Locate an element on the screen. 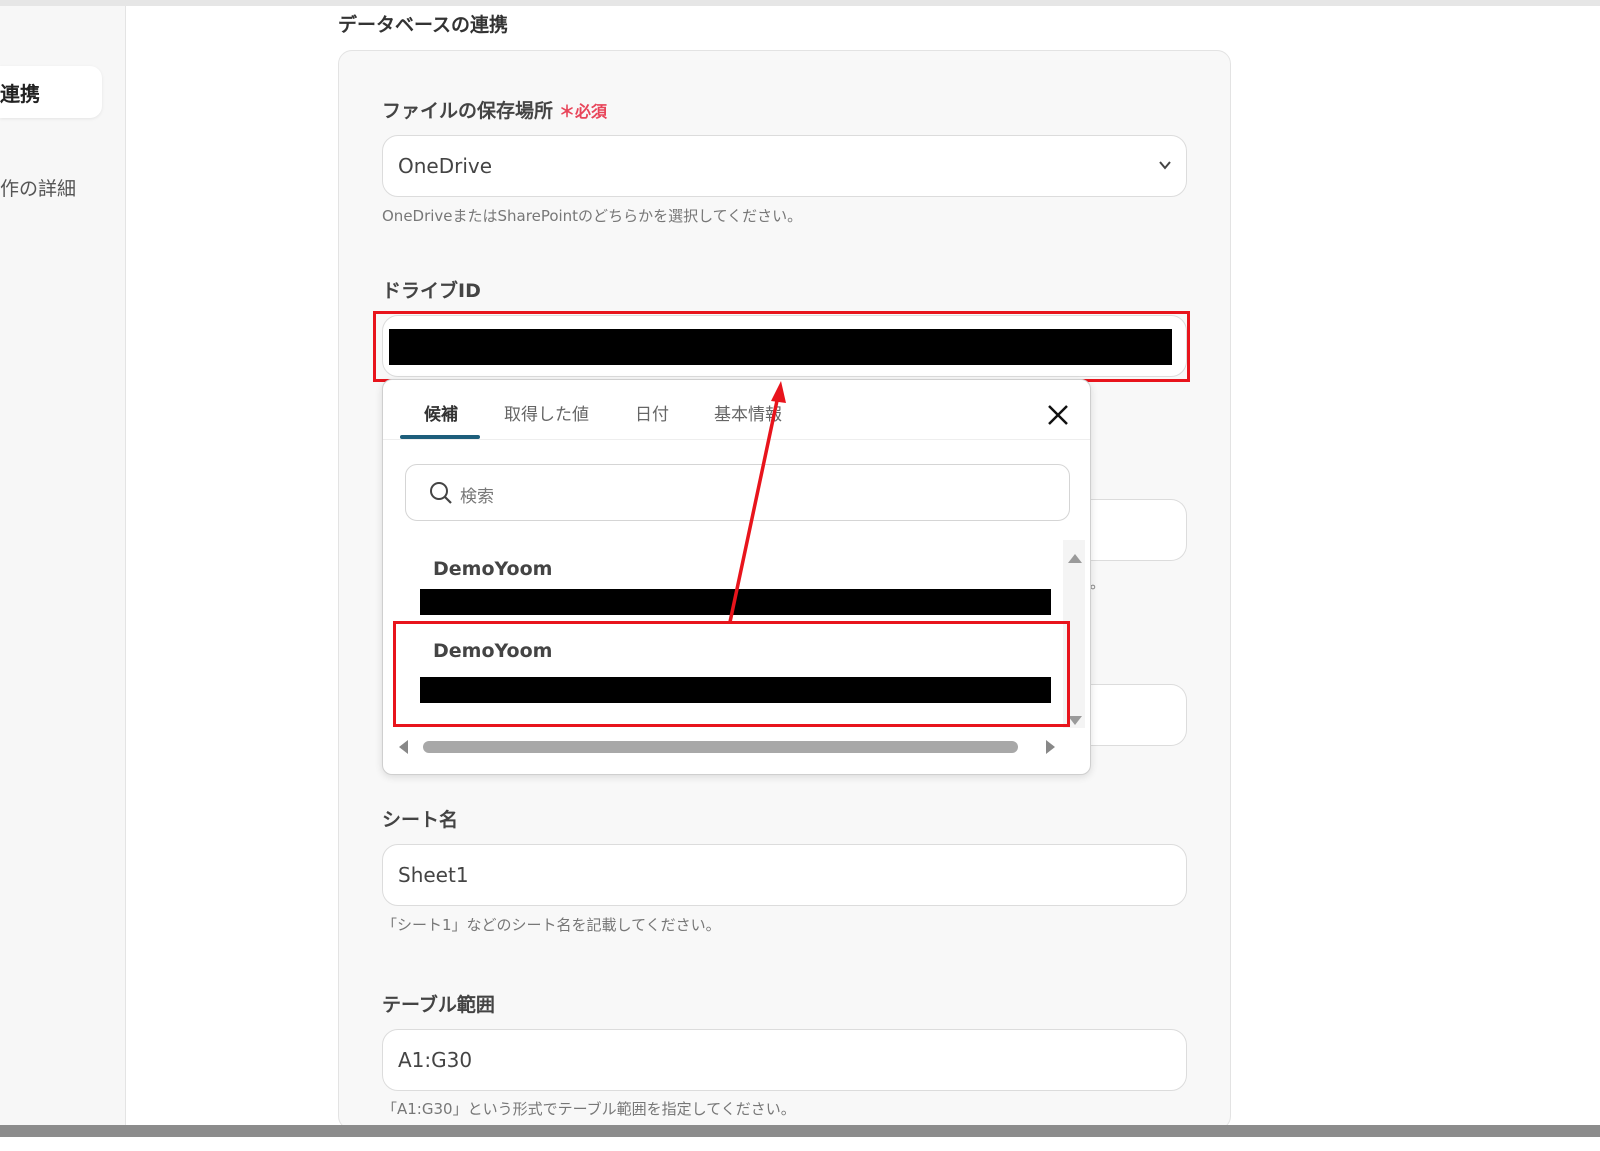  storage-help: OneDriveまたはSharePointのどちらかを選択してください。 is located at coordinates (592, 216).